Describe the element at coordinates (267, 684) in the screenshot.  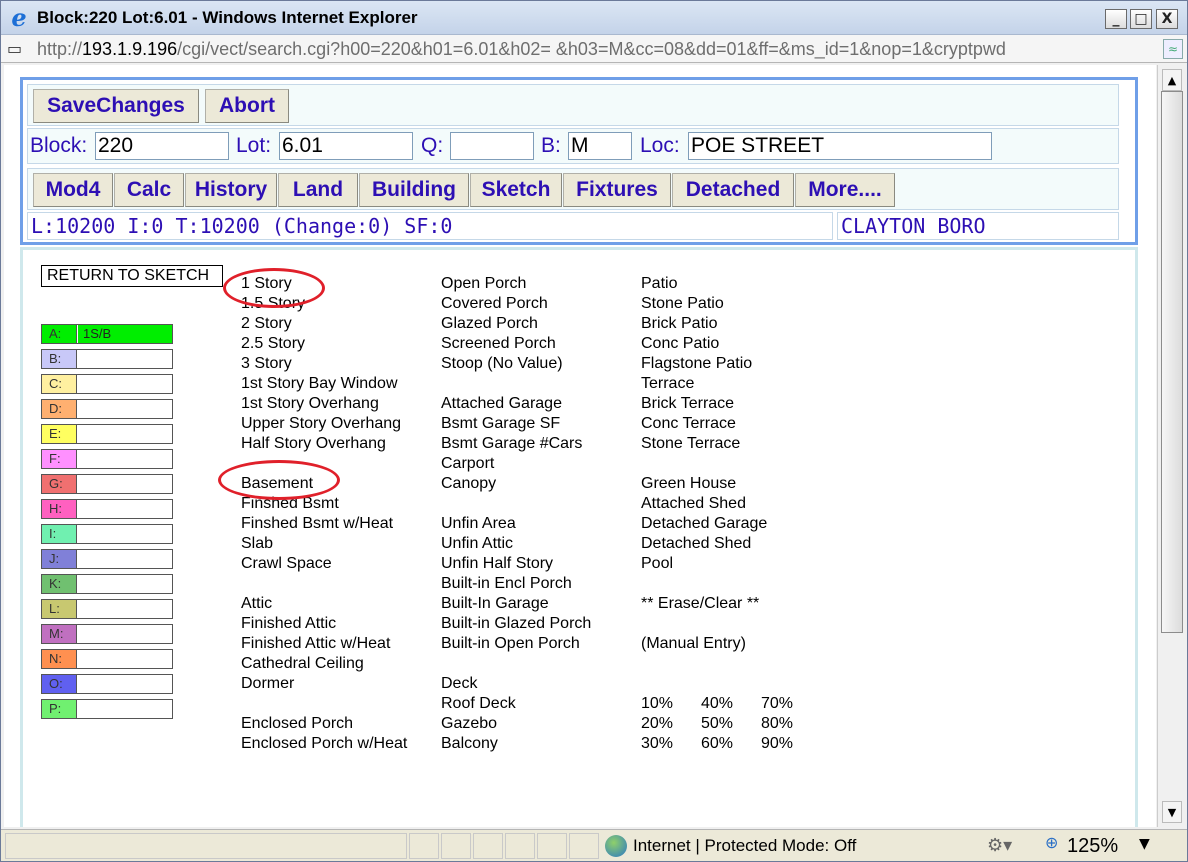
I see `component-option: Dormer` at that location.